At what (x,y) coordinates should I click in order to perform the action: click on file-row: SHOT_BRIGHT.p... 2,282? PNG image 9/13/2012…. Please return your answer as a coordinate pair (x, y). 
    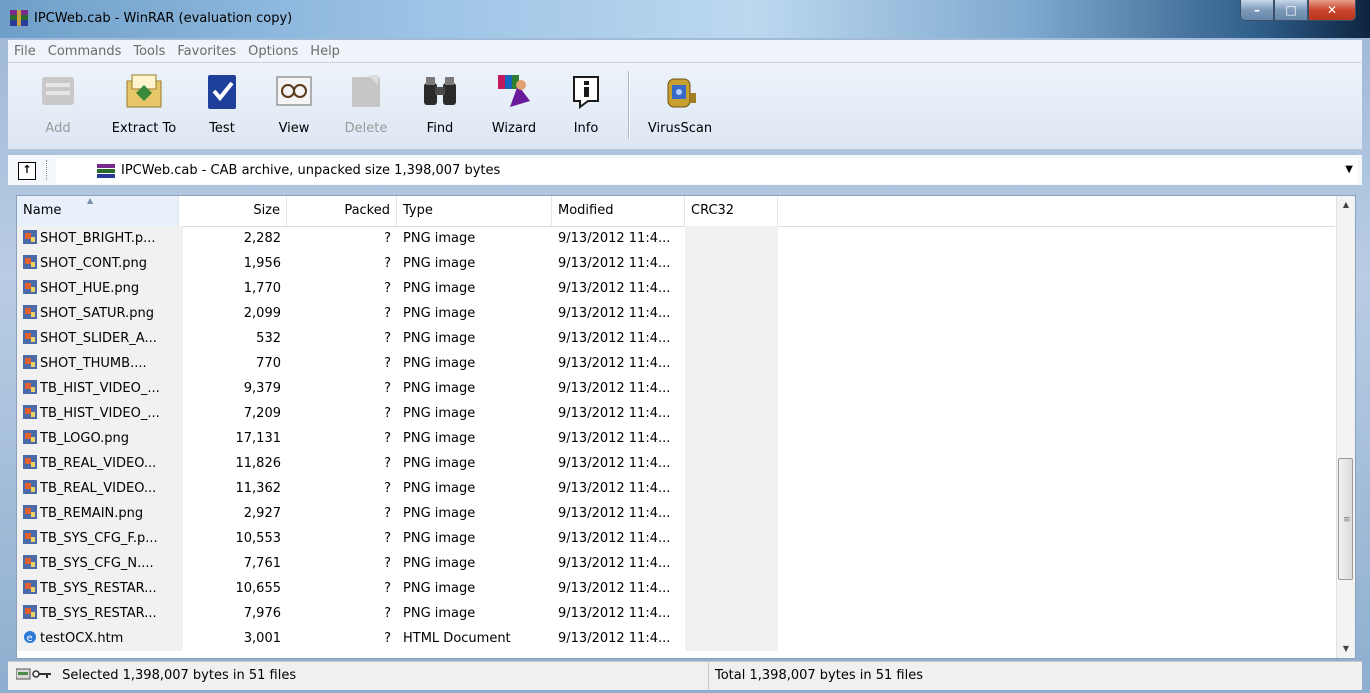
    Looking at the image, I should click on (676, 238).